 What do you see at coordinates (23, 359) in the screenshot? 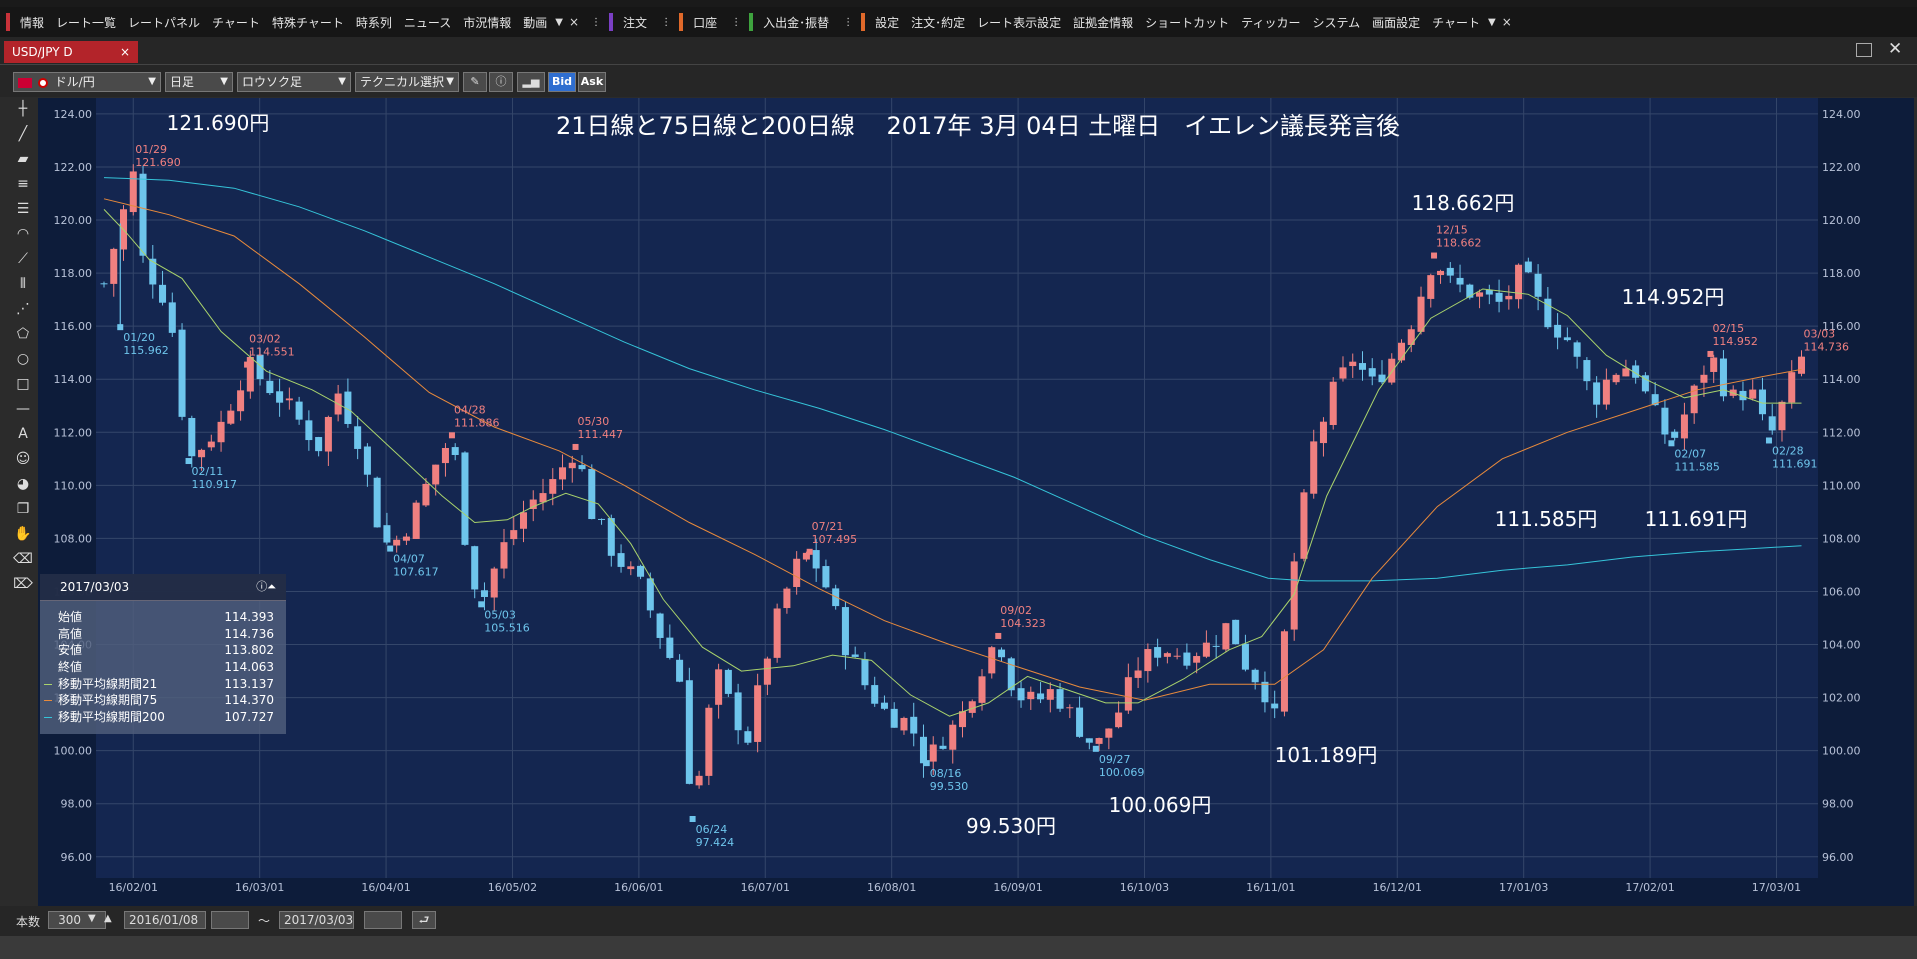
I see `circle-icon: ○` at bounding box center [23, 359].